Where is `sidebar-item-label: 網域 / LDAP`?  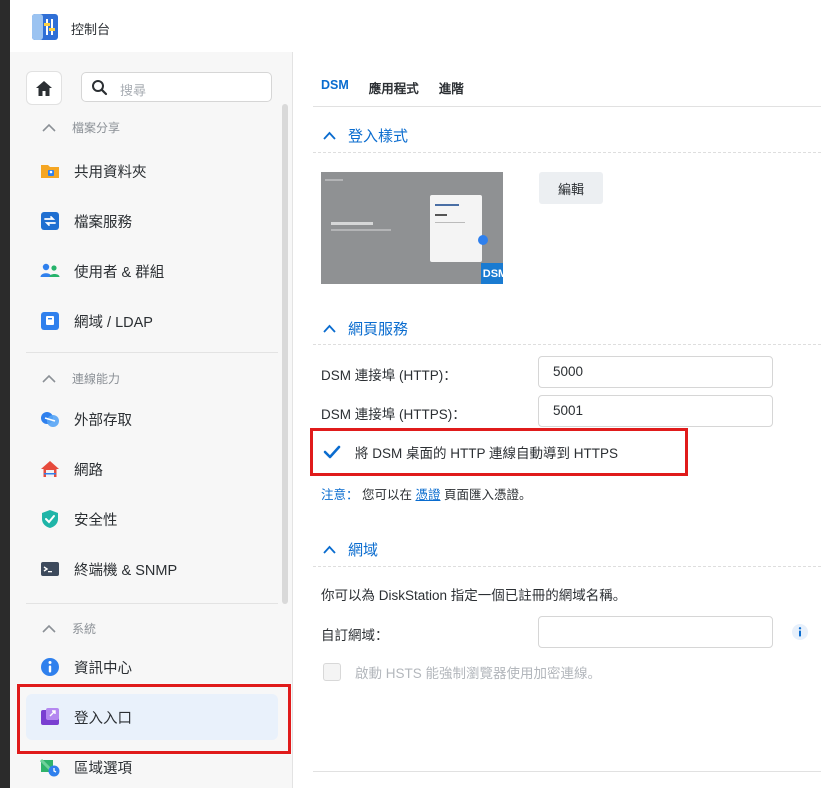 sidebar-item-label: 網域 / LDAP is located at coordinates (113, 322).